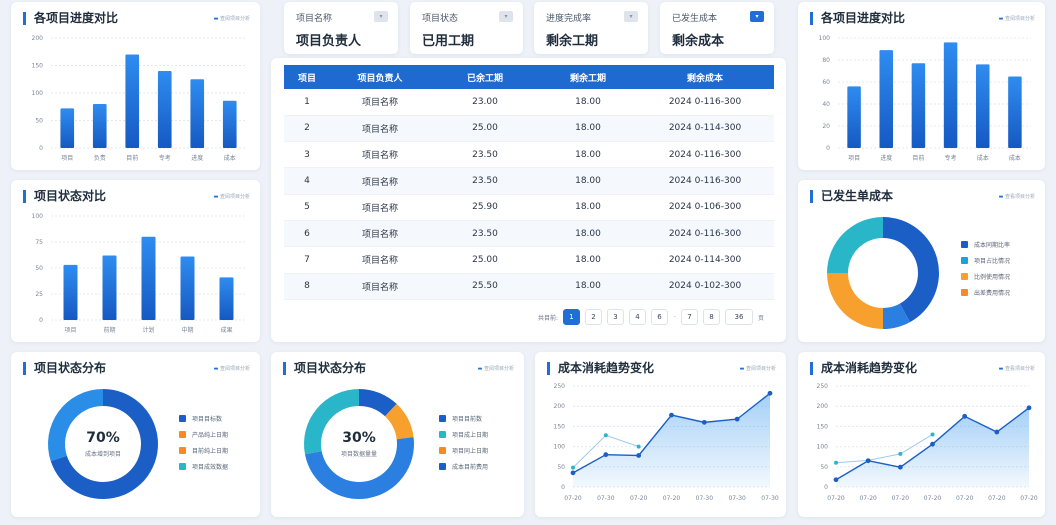  I want to click on table-row: 1 项目名称 23.00 18.00 2024 0-116-300, so click(529, 102).